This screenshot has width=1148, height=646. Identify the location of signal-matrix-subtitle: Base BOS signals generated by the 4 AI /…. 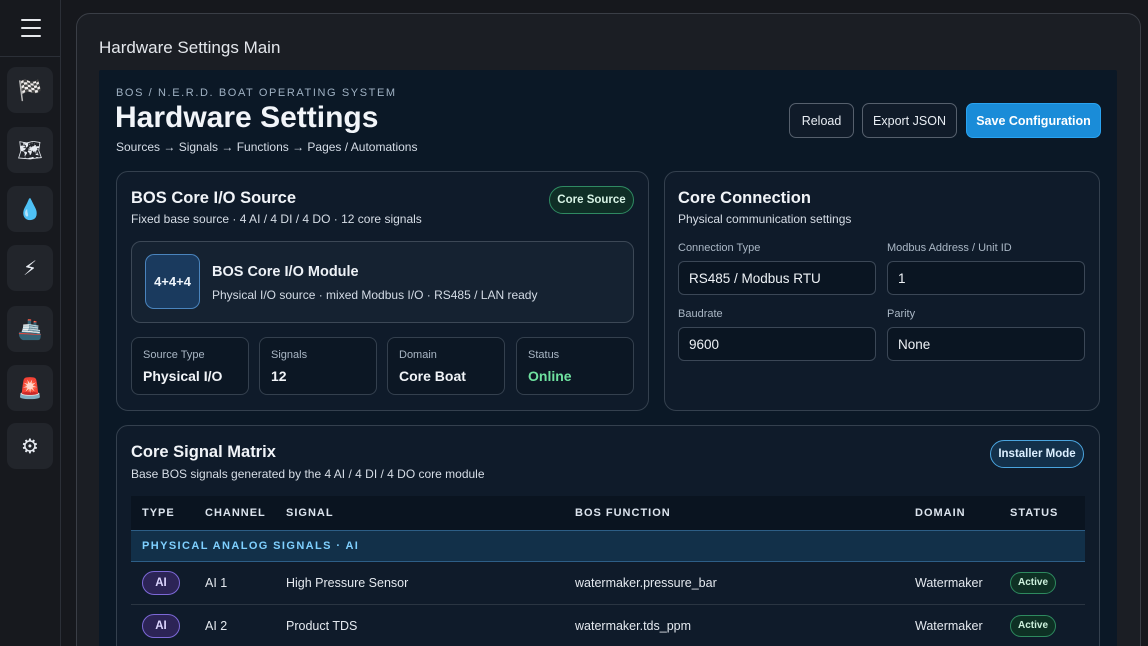
(308, 474).